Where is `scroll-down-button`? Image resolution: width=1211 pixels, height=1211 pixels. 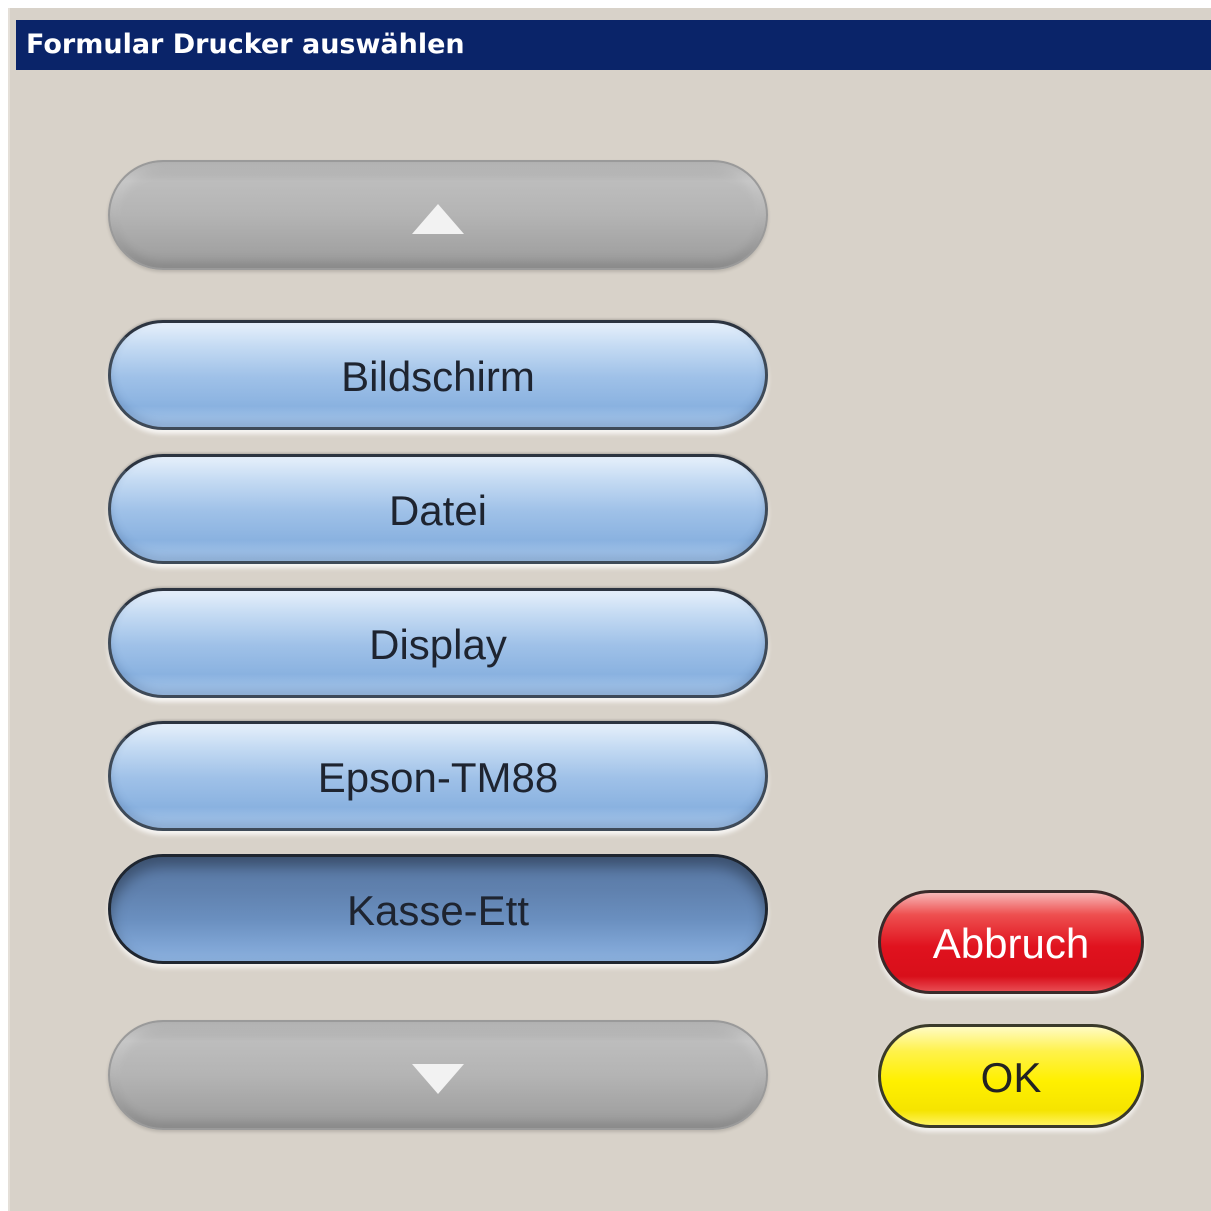
scroll-down-button is located at coordinates (438, 1075).